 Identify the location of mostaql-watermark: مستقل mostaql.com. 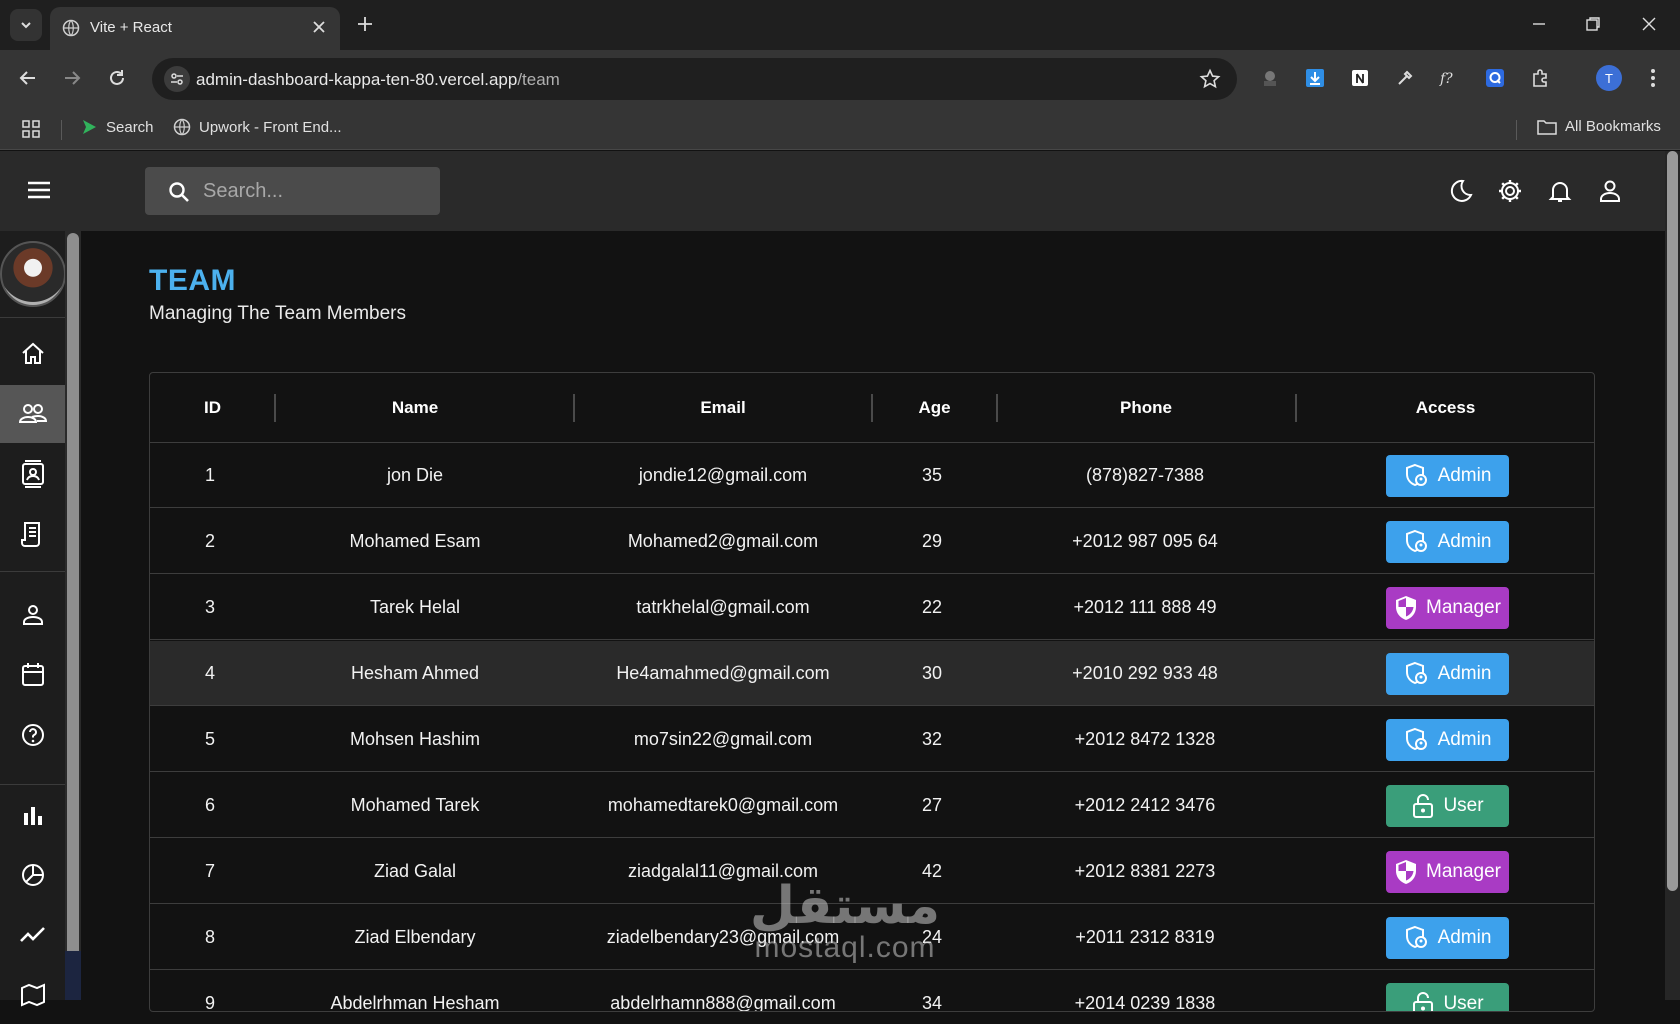
(845, 922).